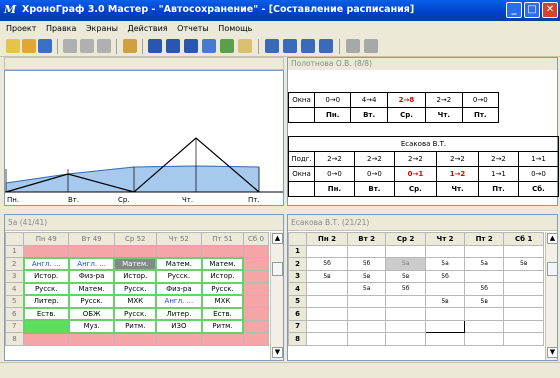 The width and height of the screenshot is (560, 378). What do you see at coordinates (552, 269) in the screenshot?
I see `scroll-thumb` at bounding box center [552, 269].